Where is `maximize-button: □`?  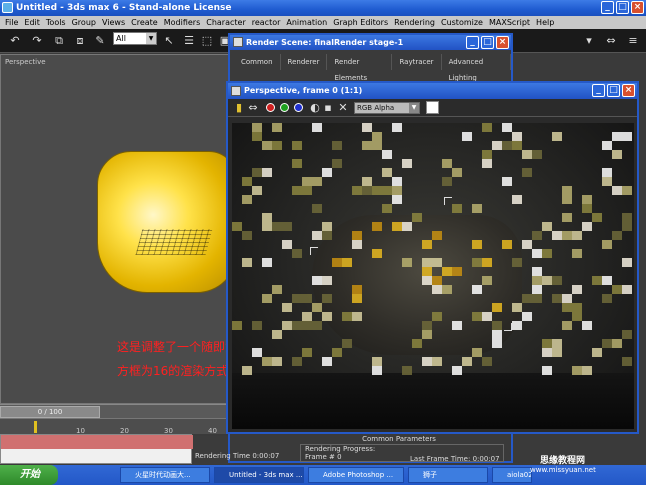 maximize-button: □ is located at coordinates (622, 7).